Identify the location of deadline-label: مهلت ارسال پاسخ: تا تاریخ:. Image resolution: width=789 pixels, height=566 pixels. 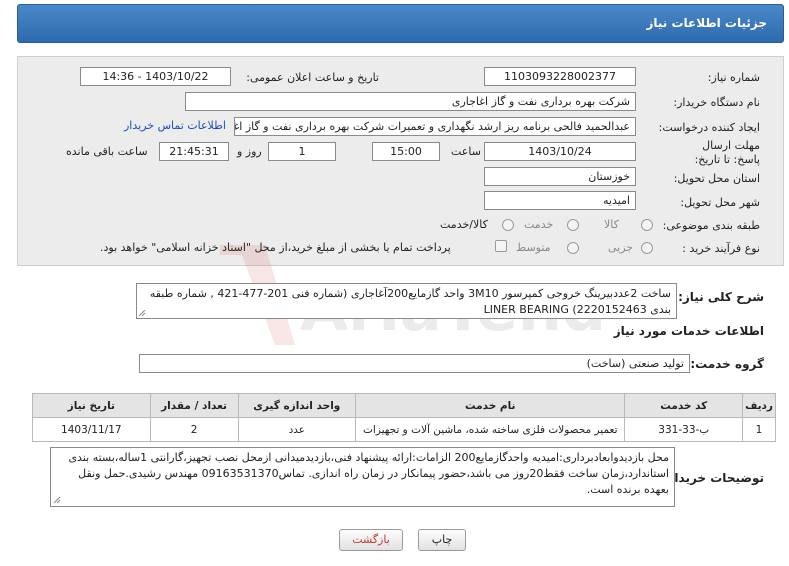
(727, 152).